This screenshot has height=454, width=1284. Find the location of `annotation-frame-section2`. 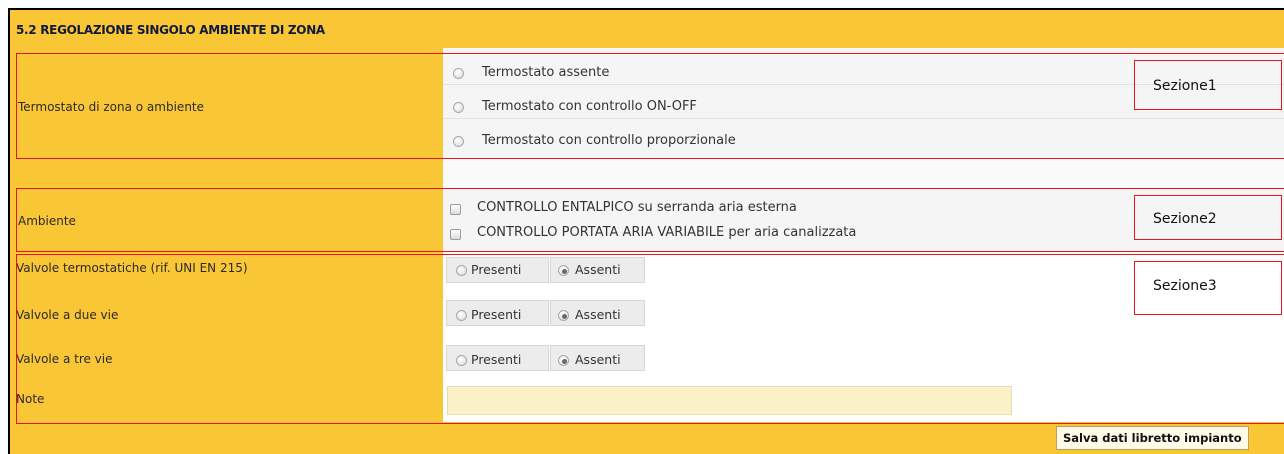

annotation-frame-section2 is located at coordinates (650, 220).